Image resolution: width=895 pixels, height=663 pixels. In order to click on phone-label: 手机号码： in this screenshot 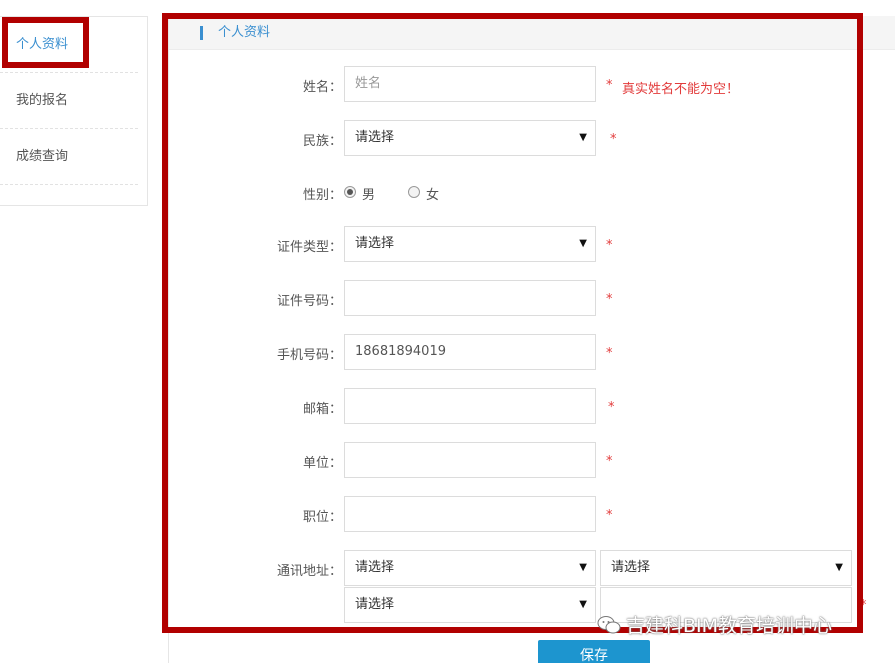, I will do `click(309, 355)`.